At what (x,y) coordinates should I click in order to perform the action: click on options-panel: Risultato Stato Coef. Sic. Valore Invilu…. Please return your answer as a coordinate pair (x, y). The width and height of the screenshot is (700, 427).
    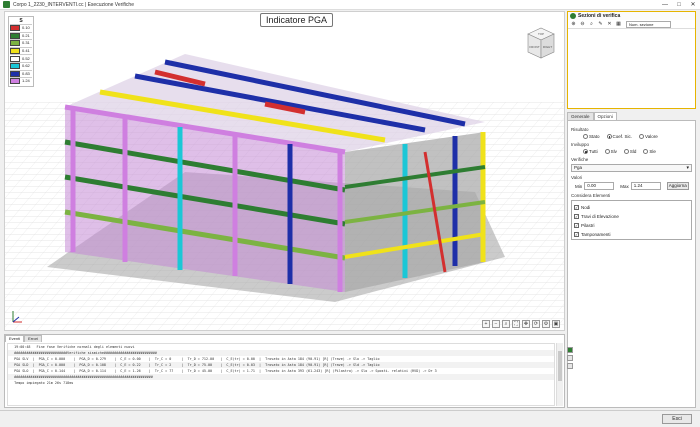
    Looking at the image, I should click on (631, 264).